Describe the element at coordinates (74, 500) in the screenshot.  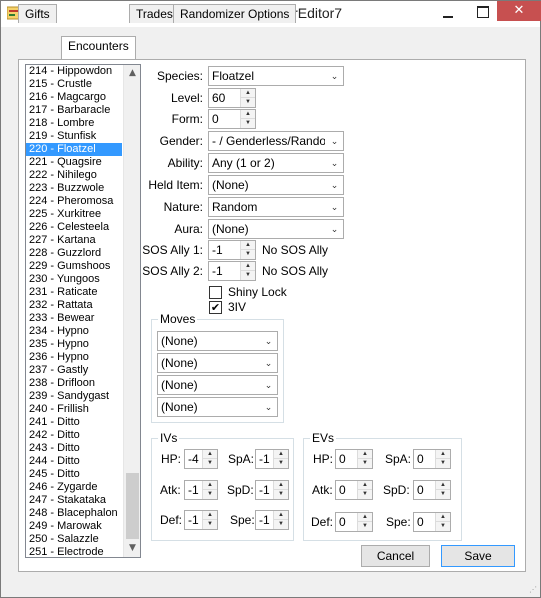
I see `list-item: 247 - Stakataka` at that location.